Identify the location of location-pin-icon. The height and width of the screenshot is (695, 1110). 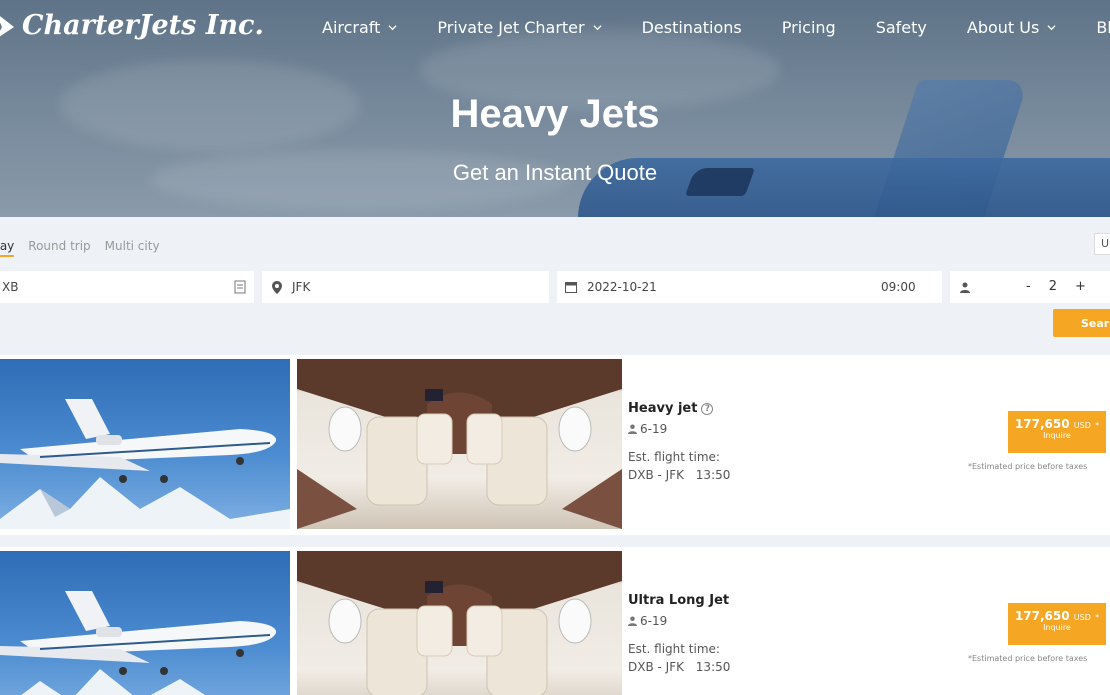
(277, 287).